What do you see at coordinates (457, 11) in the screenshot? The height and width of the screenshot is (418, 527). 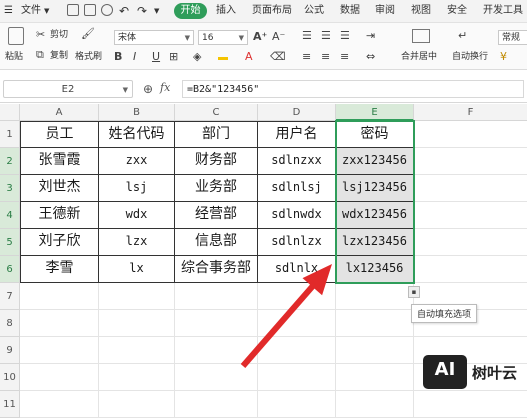 I see `tab-security: 安全` at bounding box center [457, 11].